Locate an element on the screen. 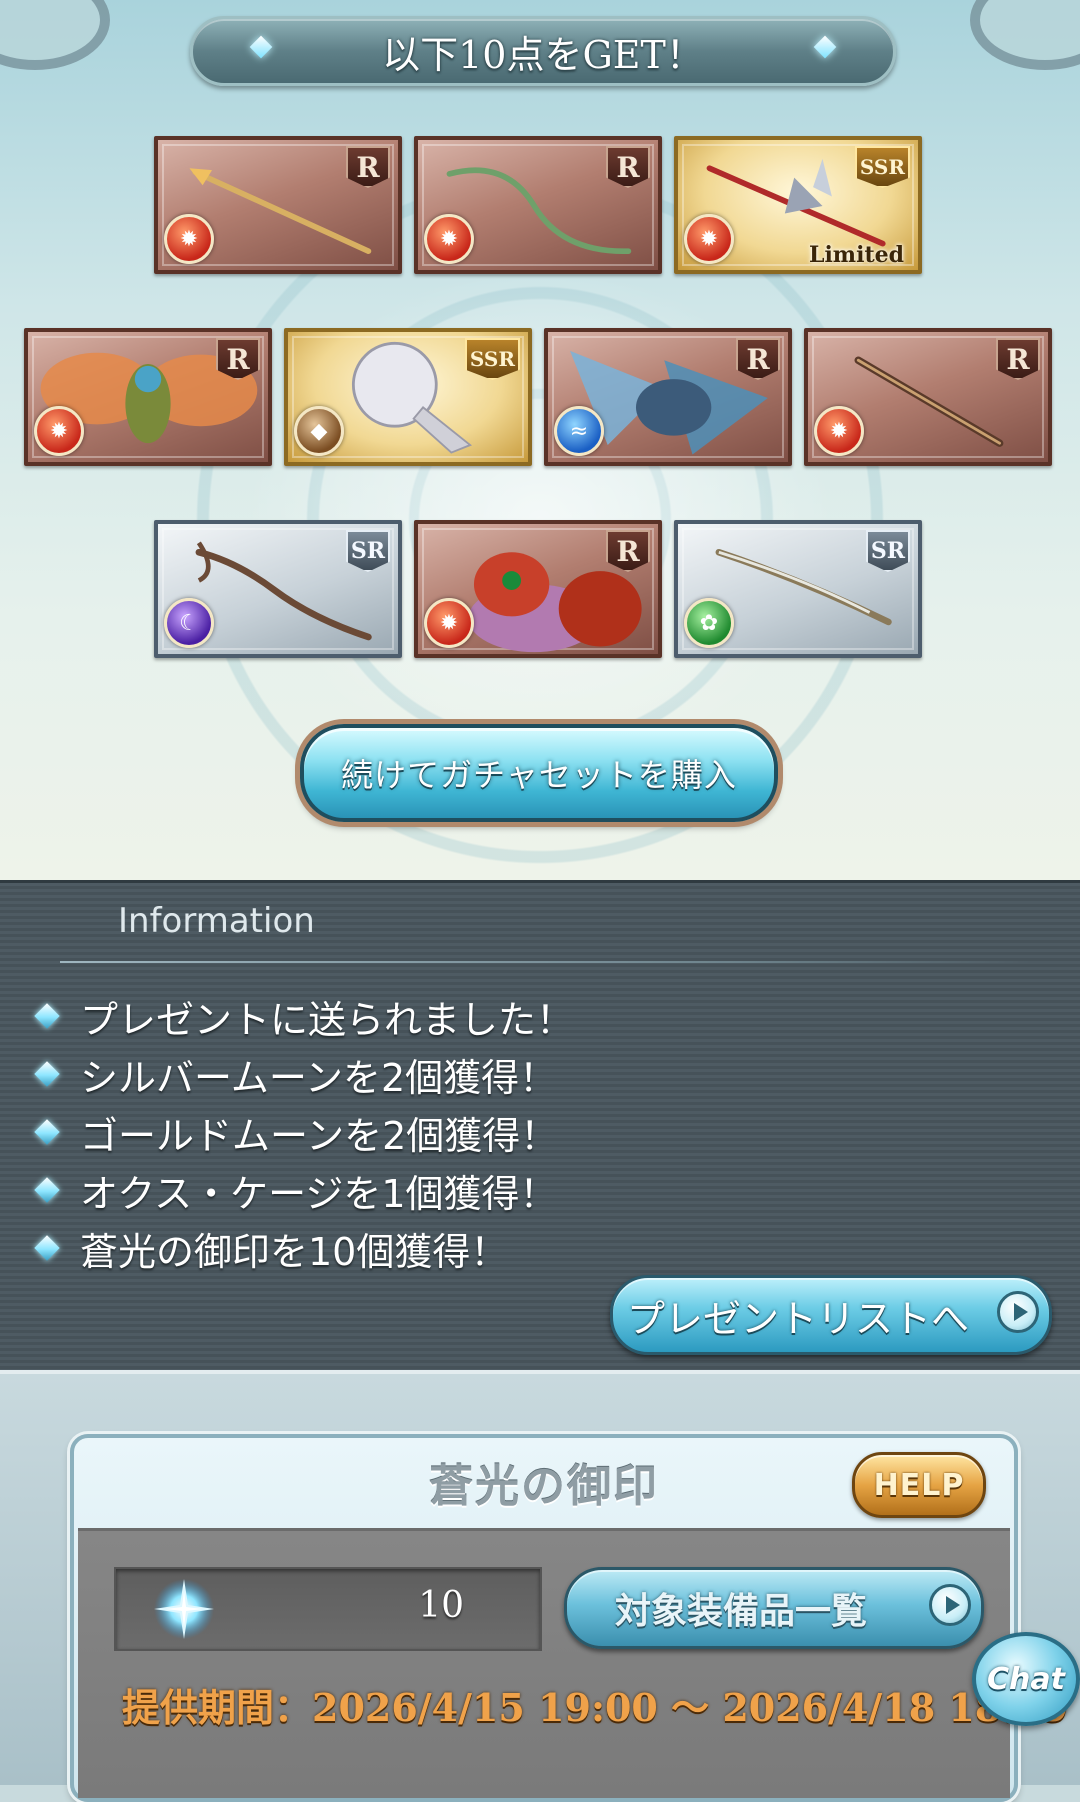  item-card: SR ☾ is located at coordinates (278, 589).